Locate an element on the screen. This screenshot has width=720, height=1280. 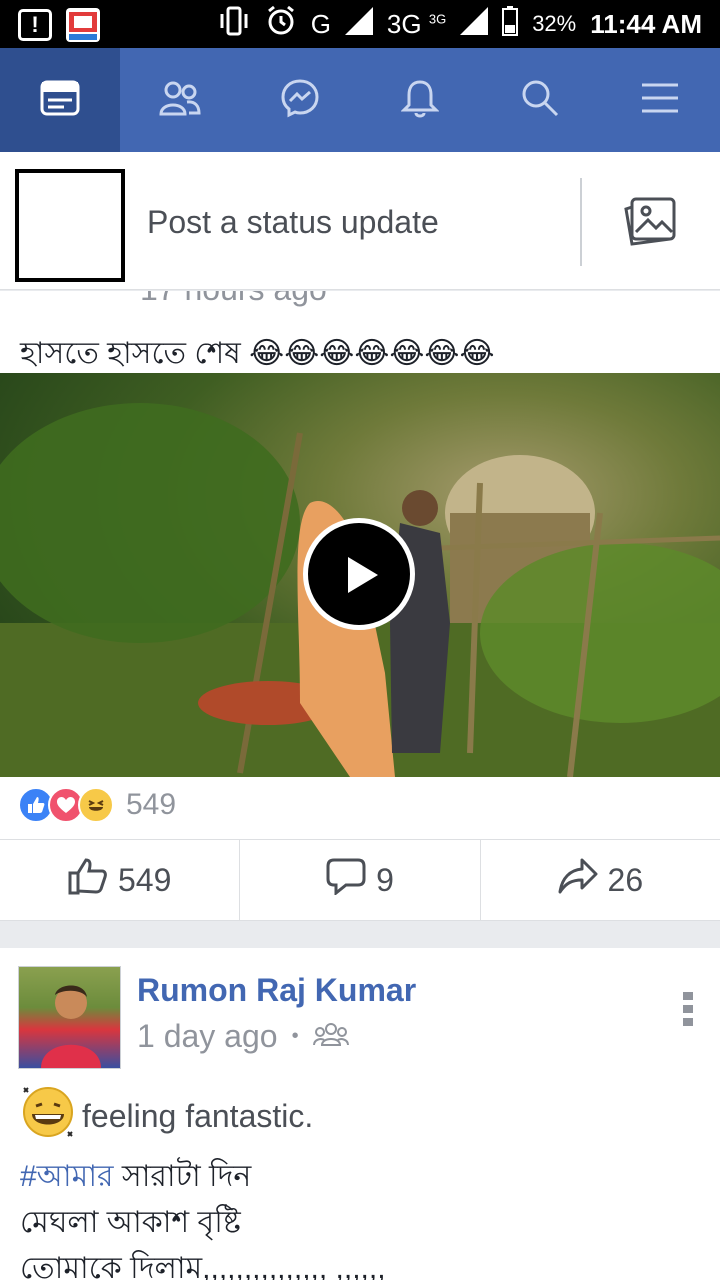
nav-search is located at coordinates (540, 100).